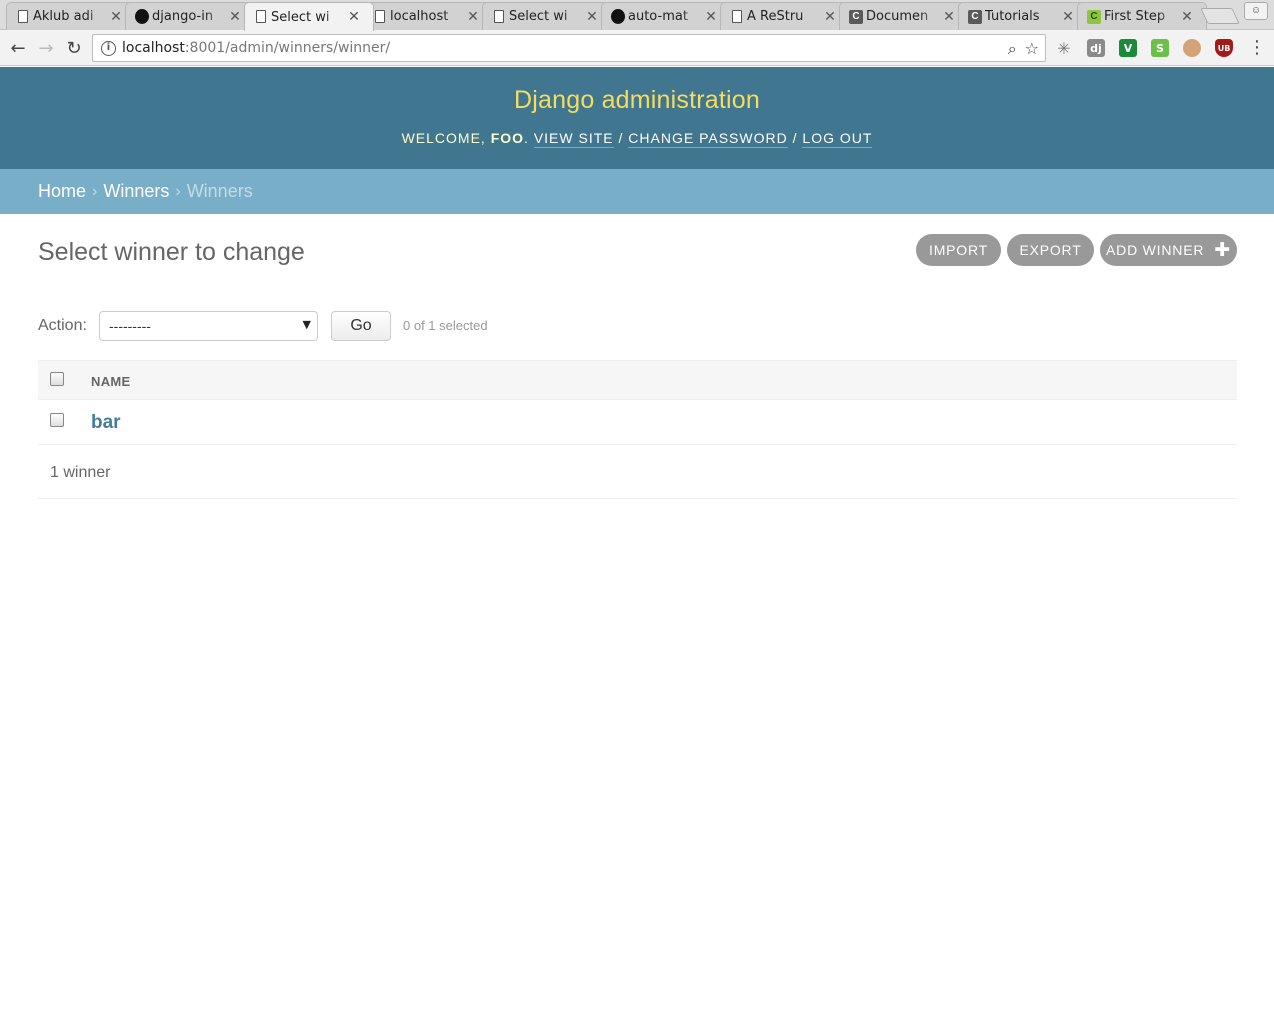 The height and width of the screenshot is (1018, 1274). I want to click on browser-tab: A ReStru ✕, so click(785, 16).